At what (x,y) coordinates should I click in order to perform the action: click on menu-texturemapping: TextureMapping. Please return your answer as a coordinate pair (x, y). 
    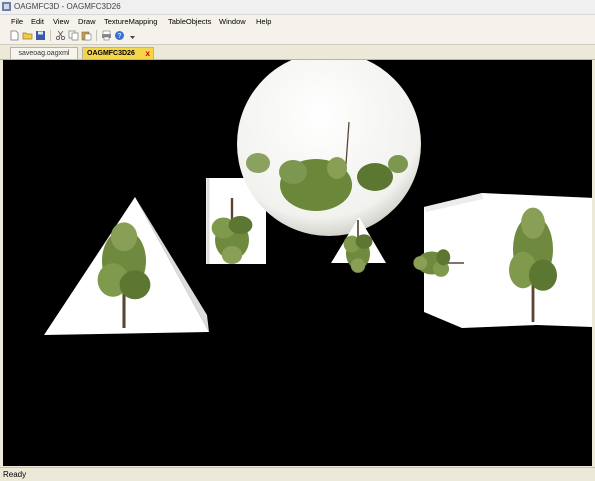
    Looking at the image, I should click on (130, 21).